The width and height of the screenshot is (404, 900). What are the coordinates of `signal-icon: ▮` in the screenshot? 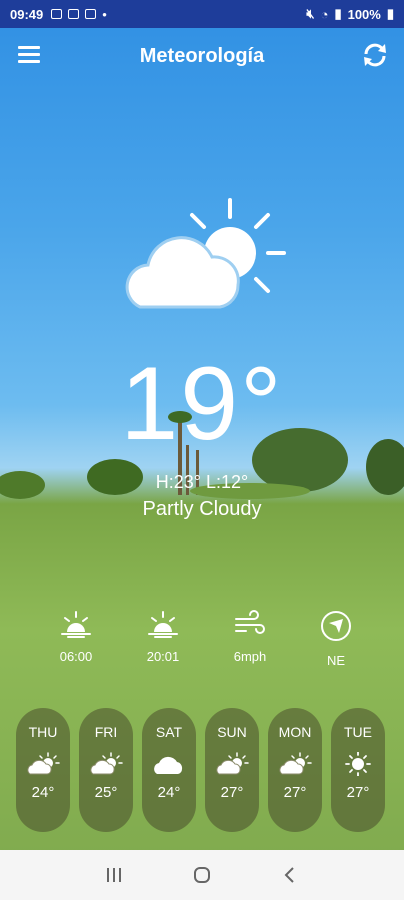 It's located at (338, 13).